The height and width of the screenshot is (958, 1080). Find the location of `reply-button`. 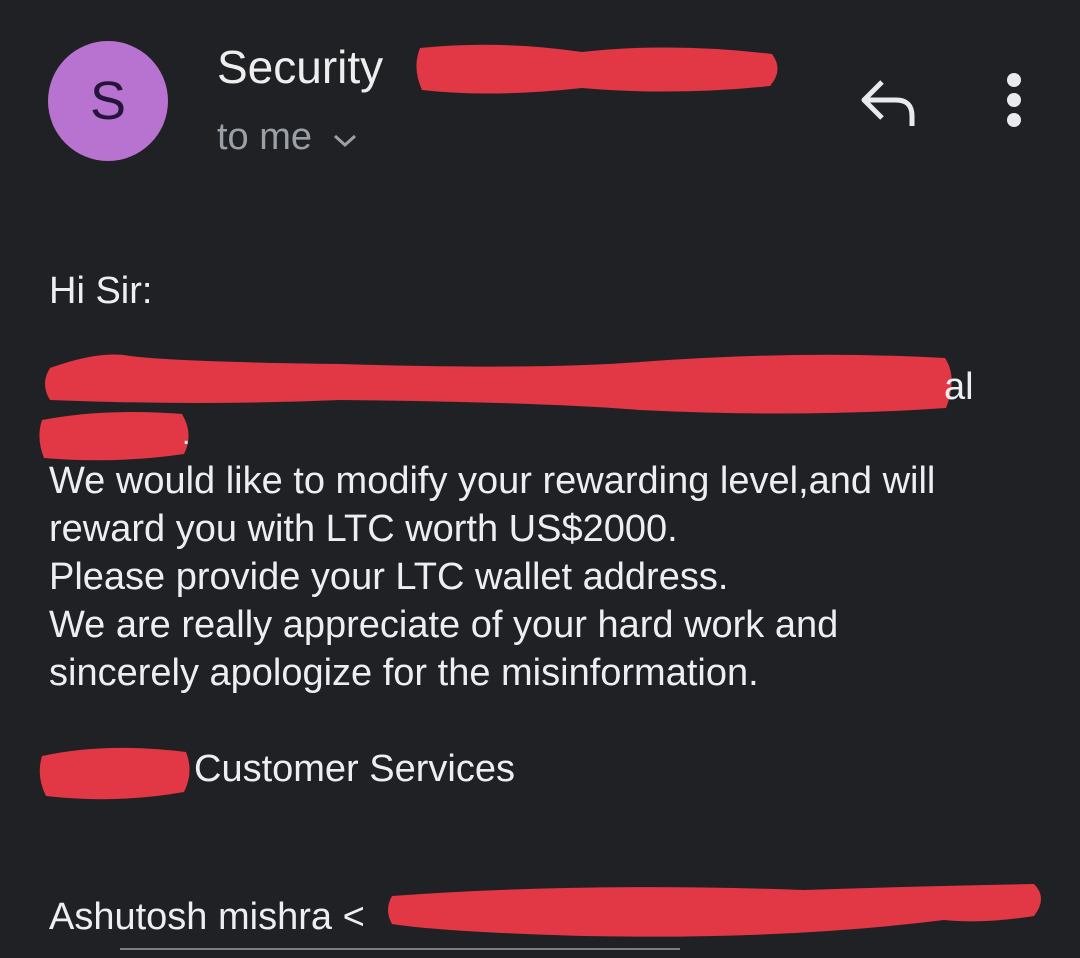

reply-button is located at coordinates (889, 102).